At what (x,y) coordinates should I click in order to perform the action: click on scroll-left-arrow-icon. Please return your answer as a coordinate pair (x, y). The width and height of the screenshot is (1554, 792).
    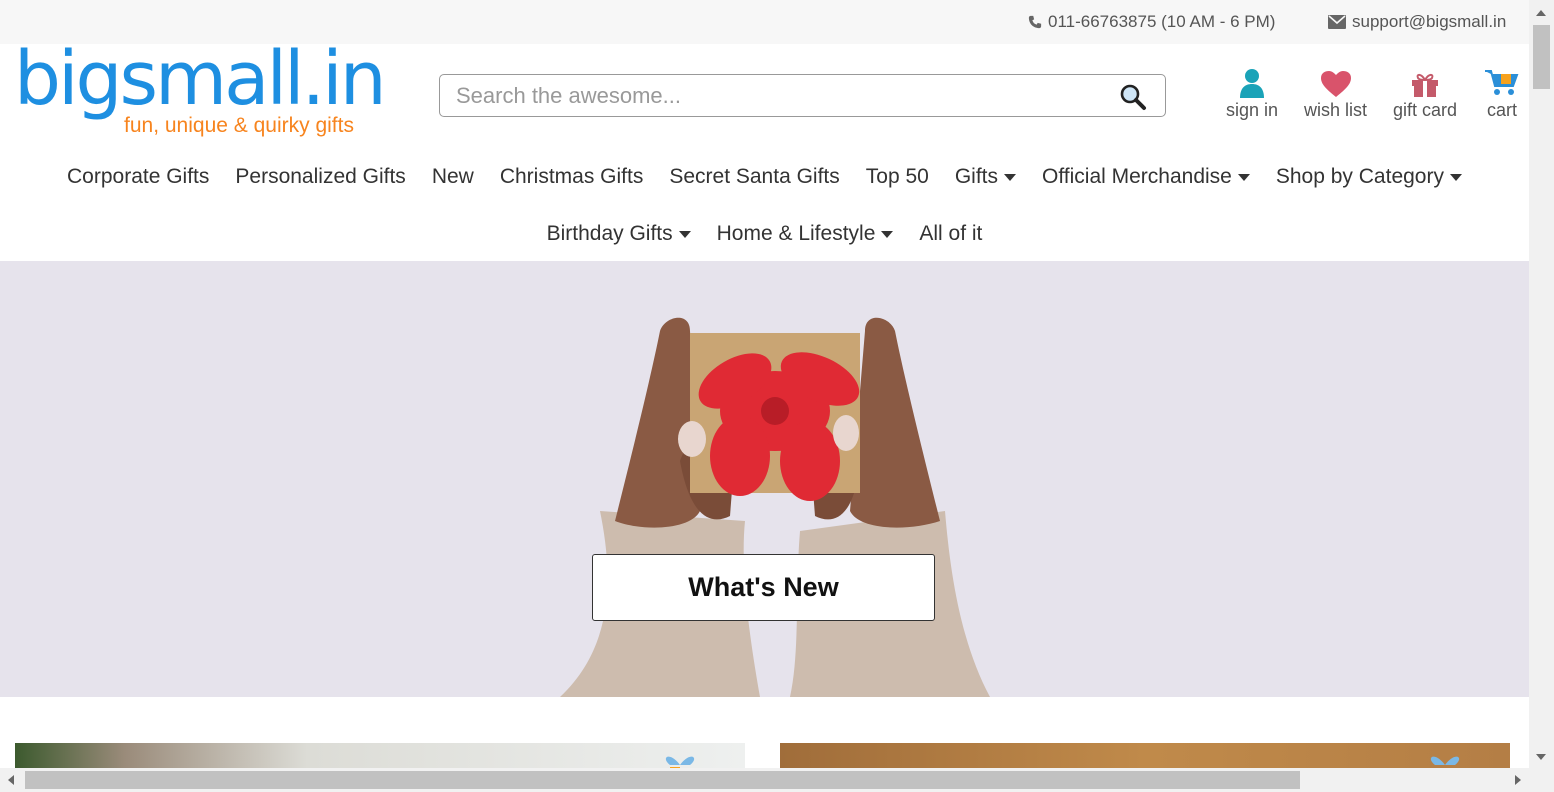
    Looking at the image, I should click on (11, 780).